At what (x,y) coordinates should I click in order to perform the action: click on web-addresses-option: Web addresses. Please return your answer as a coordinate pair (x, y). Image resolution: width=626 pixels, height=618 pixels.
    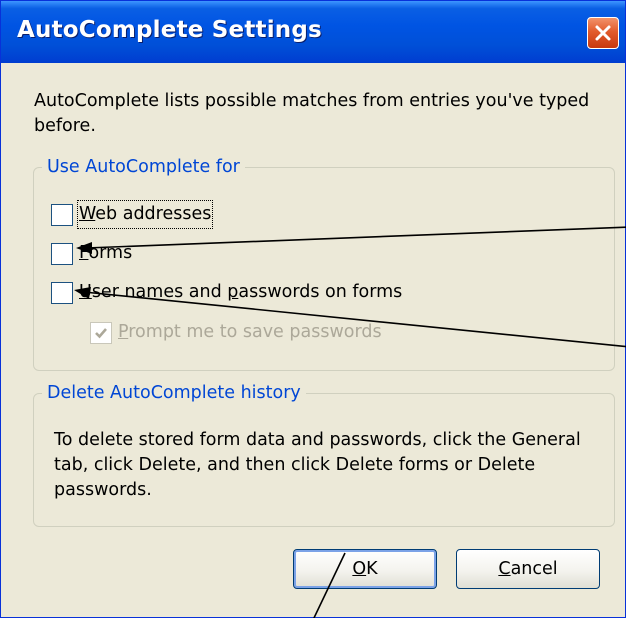
    Looking at the image, I should click on (132, 214).